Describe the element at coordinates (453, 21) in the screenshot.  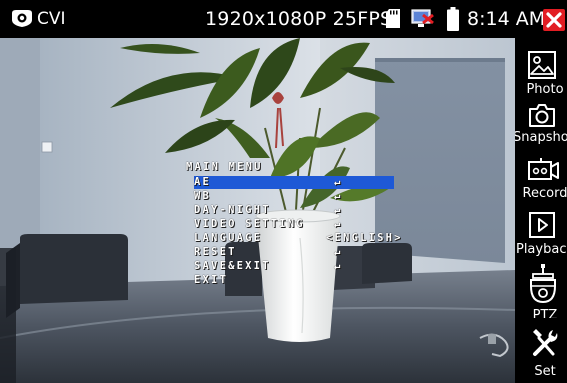
I see `battery-icon` at that location.